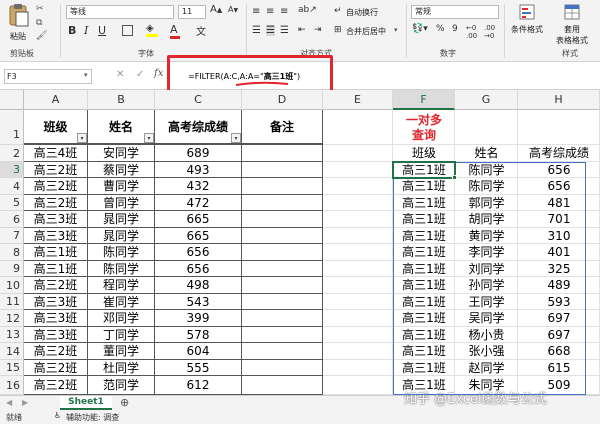 Image resolution: width=600 pixels, height=424 pixels. I want to click on result-name-cell: 杨小贵, so click(486, 335).